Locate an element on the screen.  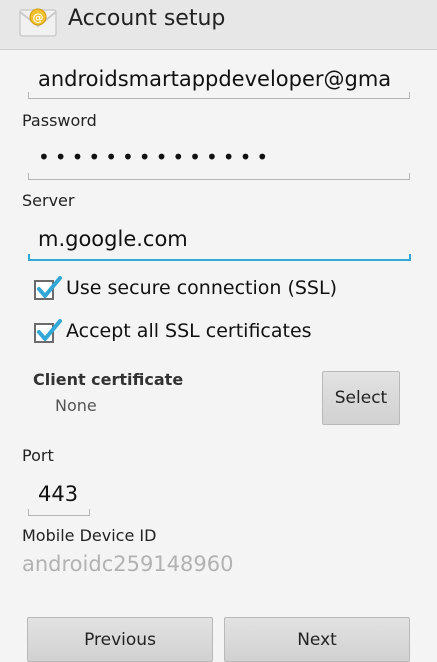
server-field-underline is located at coordinates (219, 257).